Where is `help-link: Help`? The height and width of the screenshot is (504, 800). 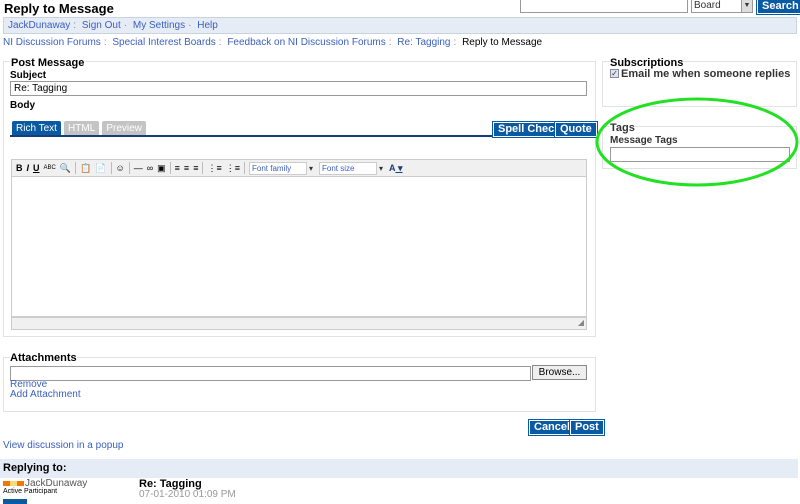
help-link: Help is located at coordinates (207, 25).